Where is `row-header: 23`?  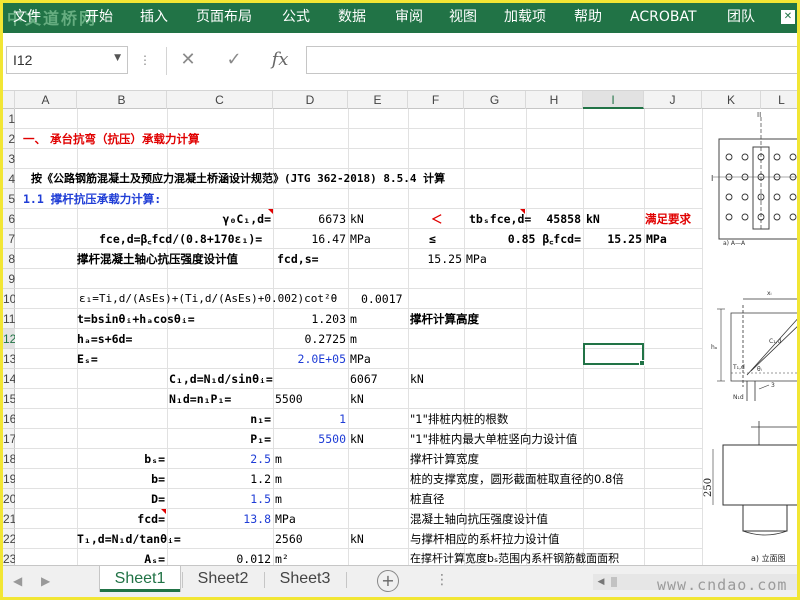
row-header: 23 is located at coordinates (9, 557).